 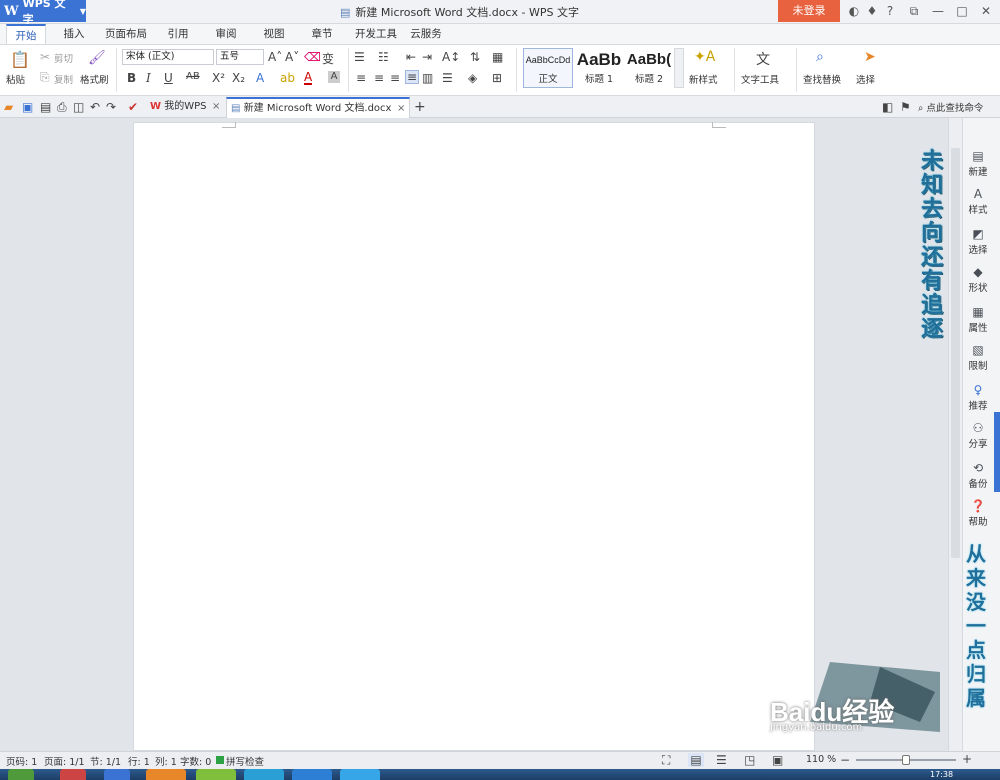 I want to click on font-name-select: 宋体 (正文), so click(x=168, y=57).